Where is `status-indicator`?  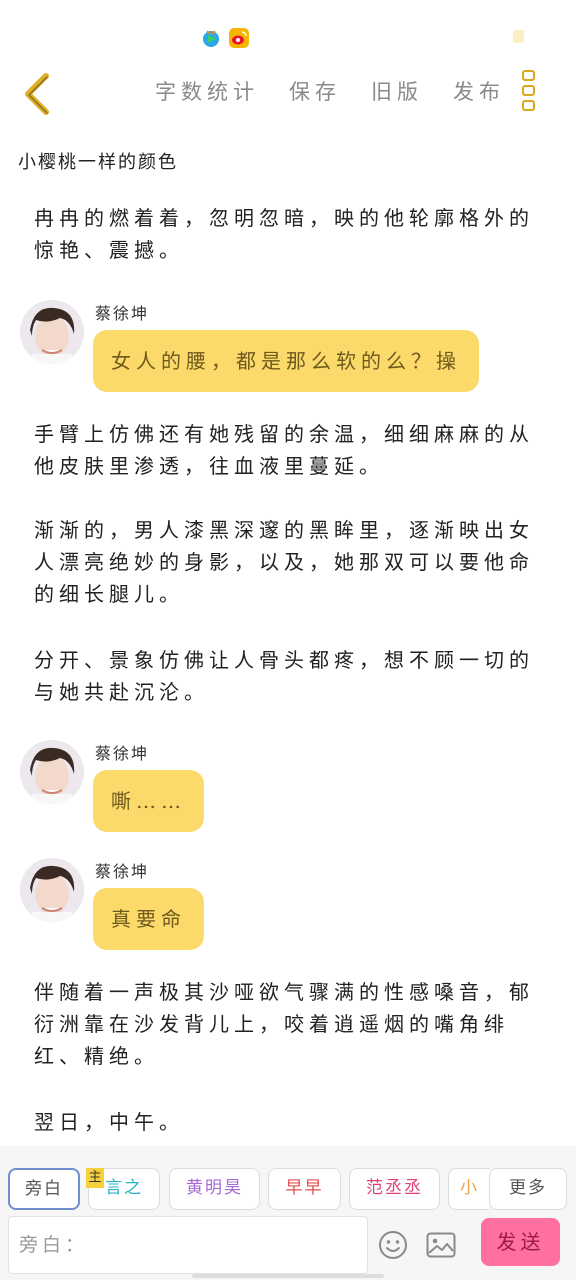
status-indicator is located at coordinates (518, 36).